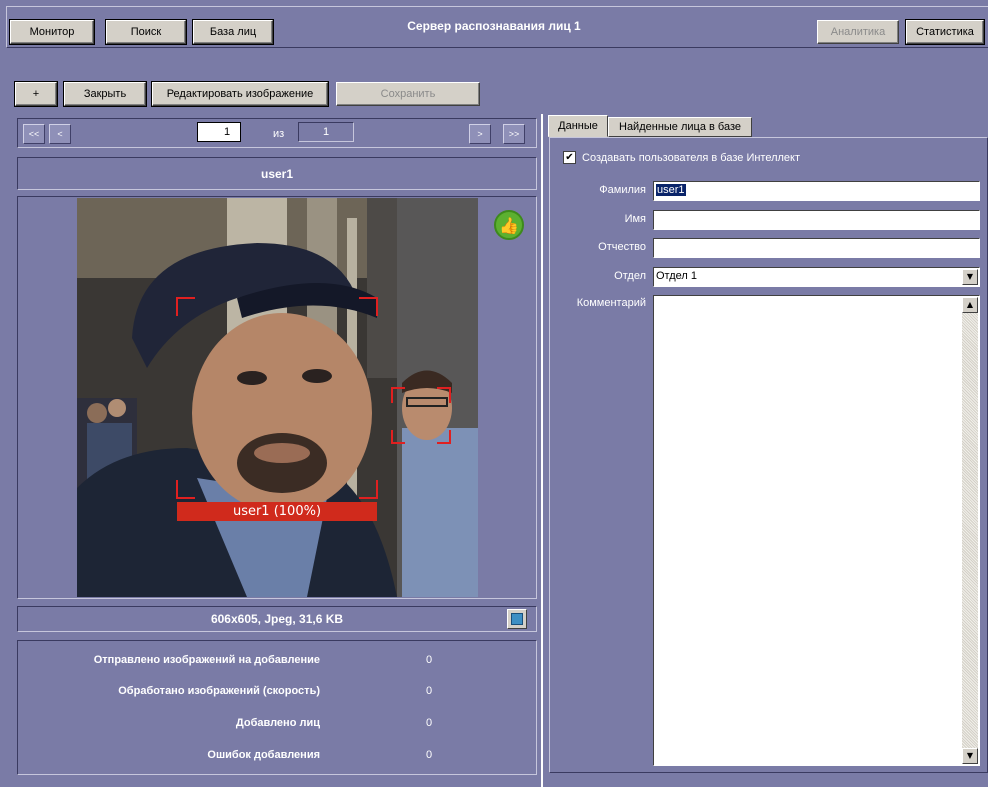 The height and width of the screenshot is (787, 988). I want to click on create-user-label: Создавать пользователя в базе Интеллект, so click(691, 158).